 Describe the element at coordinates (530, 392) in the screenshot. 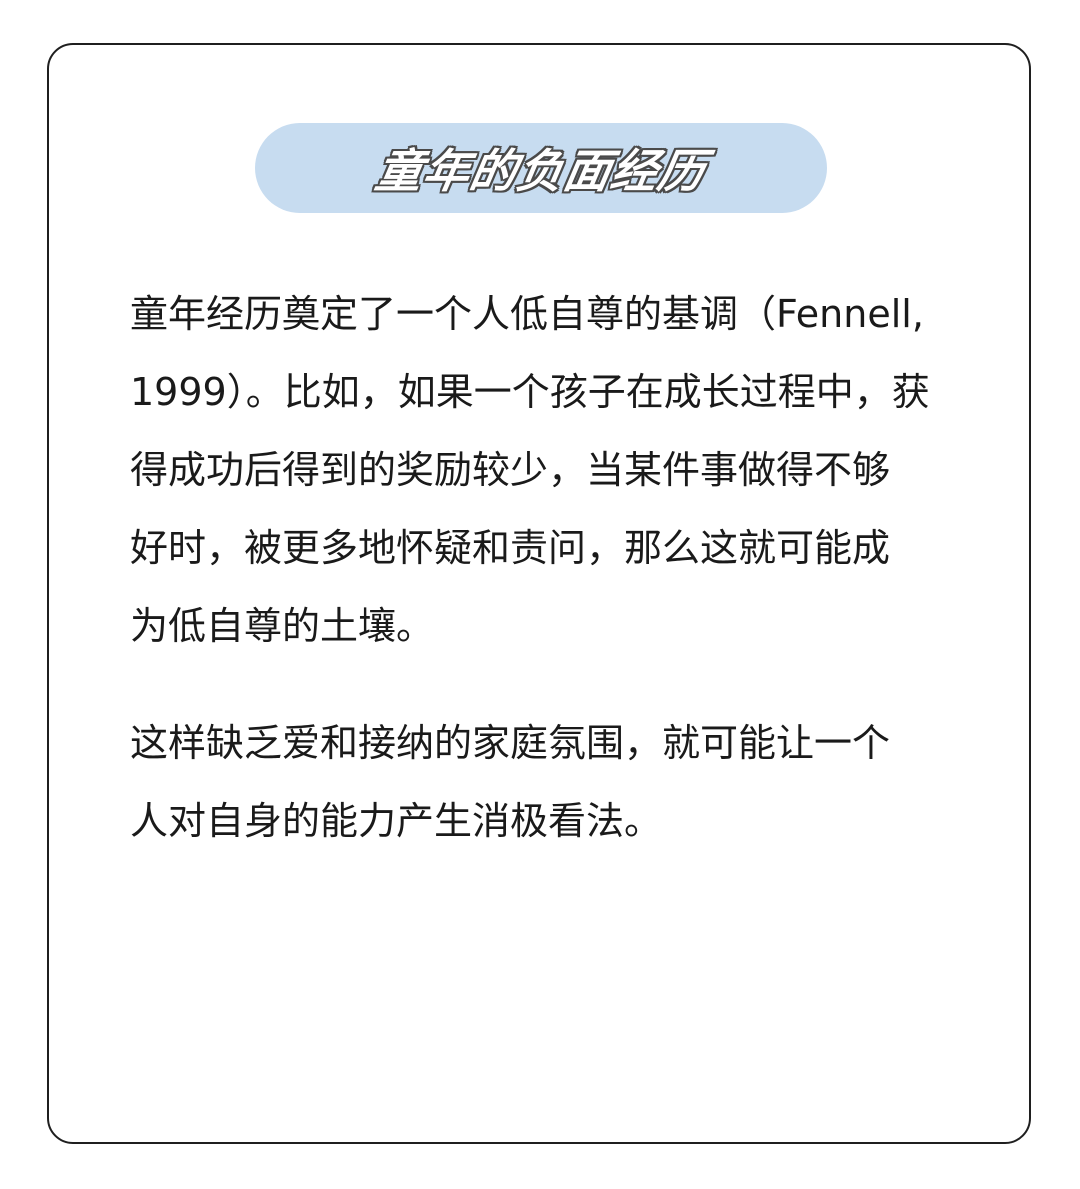

I see `text-line: 1999）。比如，如果一个孩子在成长过程中，获` at that location.